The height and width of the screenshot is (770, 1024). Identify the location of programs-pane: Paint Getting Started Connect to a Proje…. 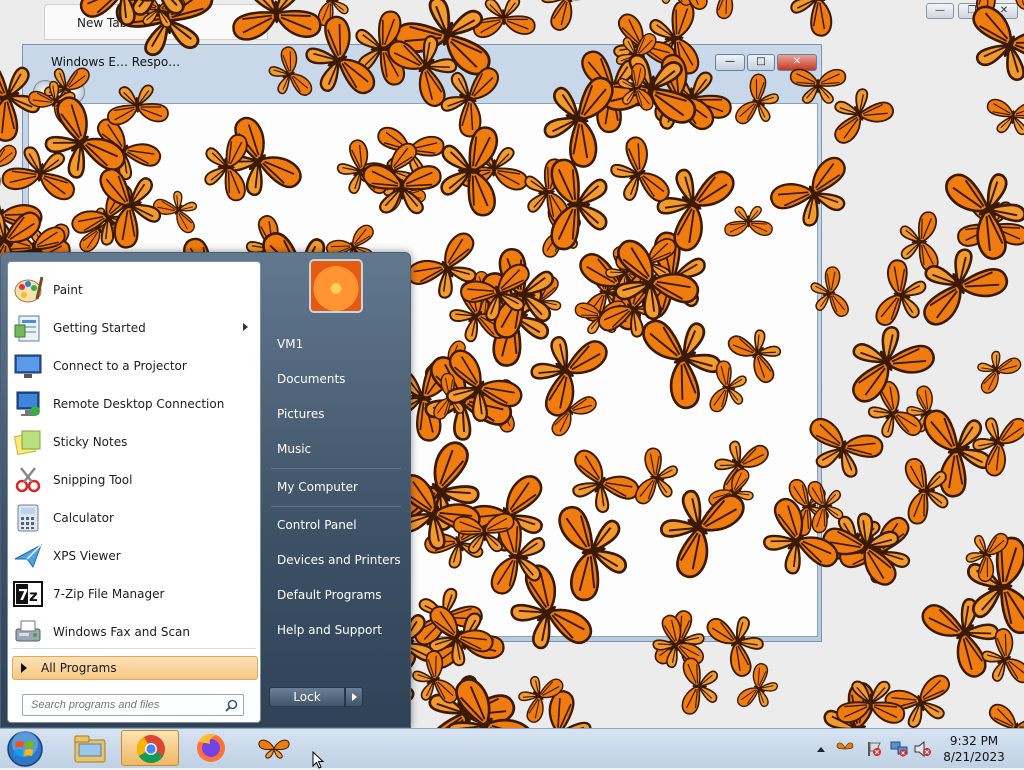
(134, 492).